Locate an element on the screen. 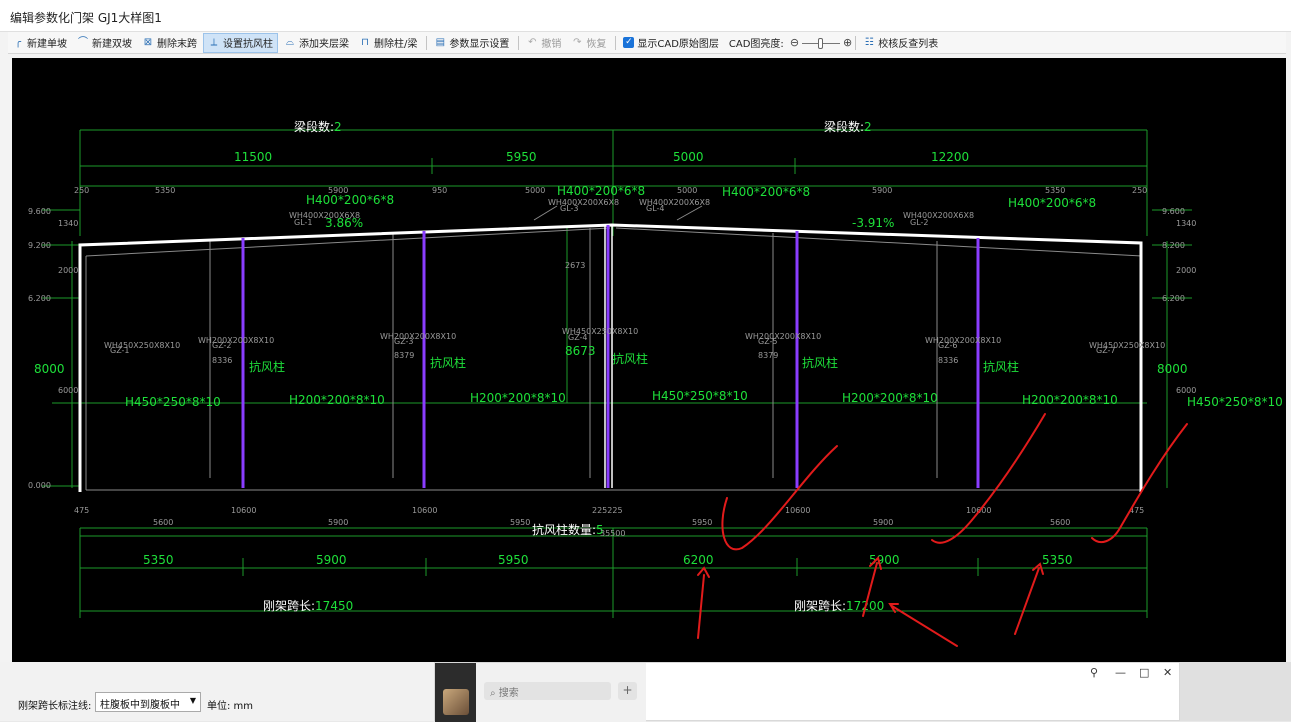  close-icon: ✕ is located at coordinates (1167, 672).